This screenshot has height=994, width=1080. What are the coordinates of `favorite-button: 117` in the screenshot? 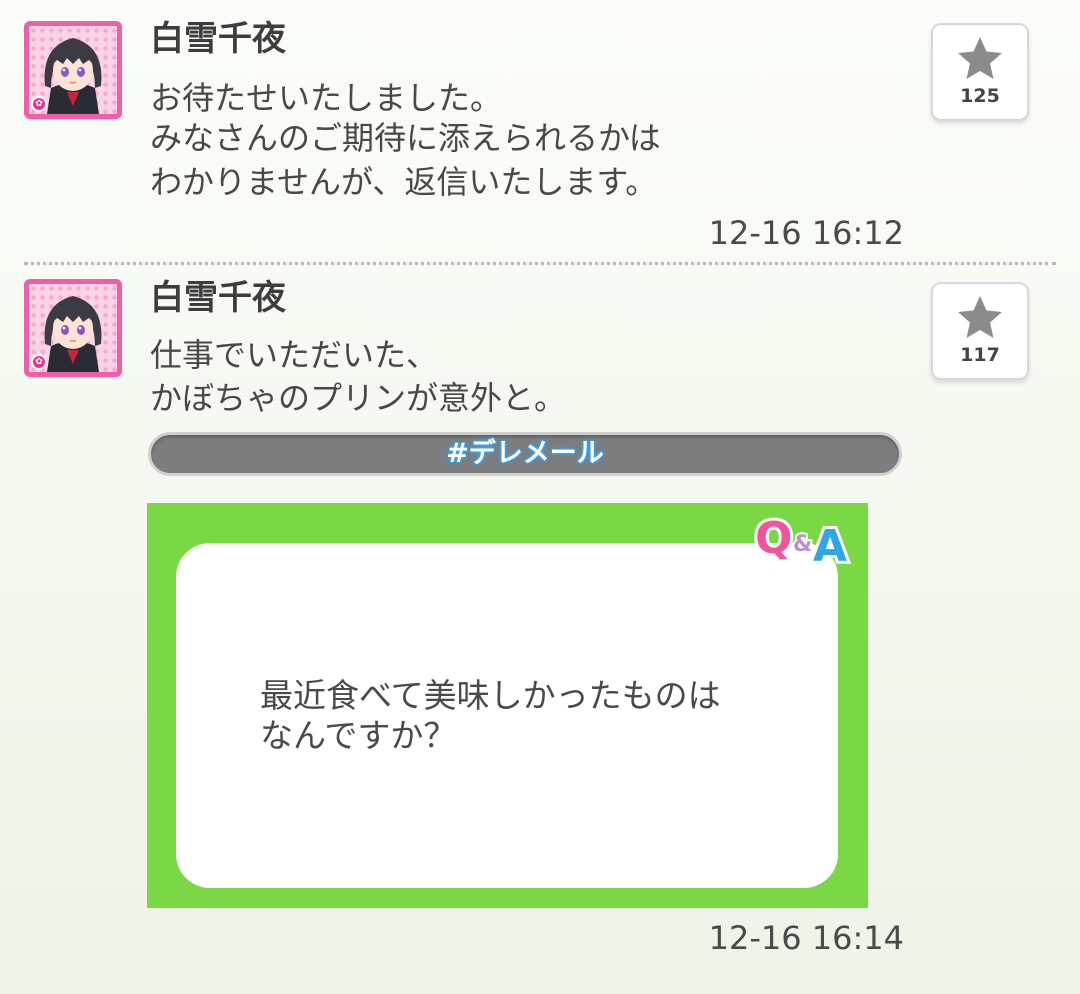 It's located at (980, 331).